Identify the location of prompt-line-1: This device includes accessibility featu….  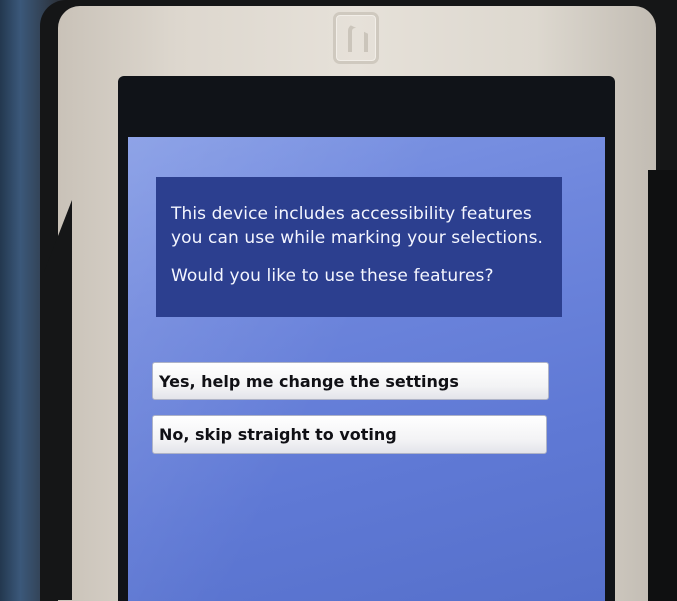
(351, 214).